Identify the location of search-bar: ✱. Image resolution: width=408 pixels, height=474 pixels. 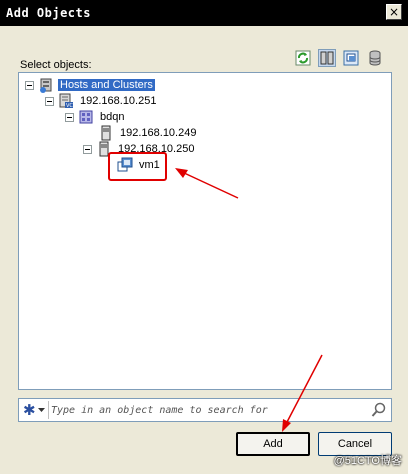
(205, 410).